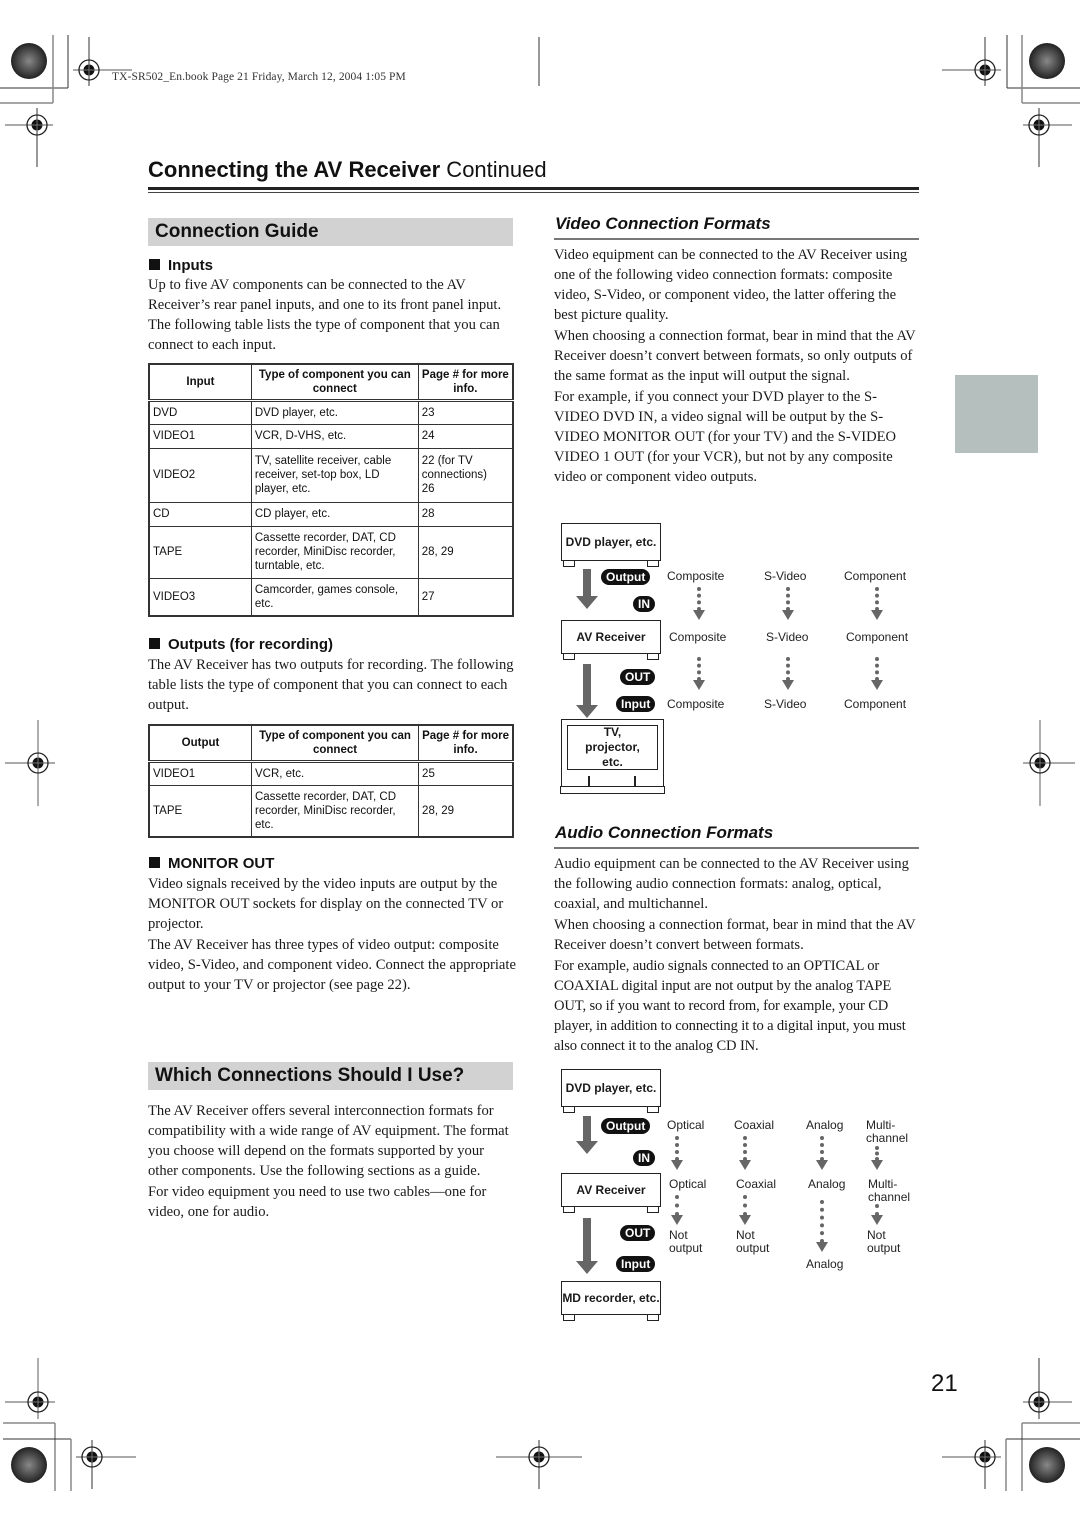 The width and height of the screenshot is (1080, 1527). Describe the element at coordinates (181, 265) in the screenshot. I see `inputs-heading: Inputs` at that location.